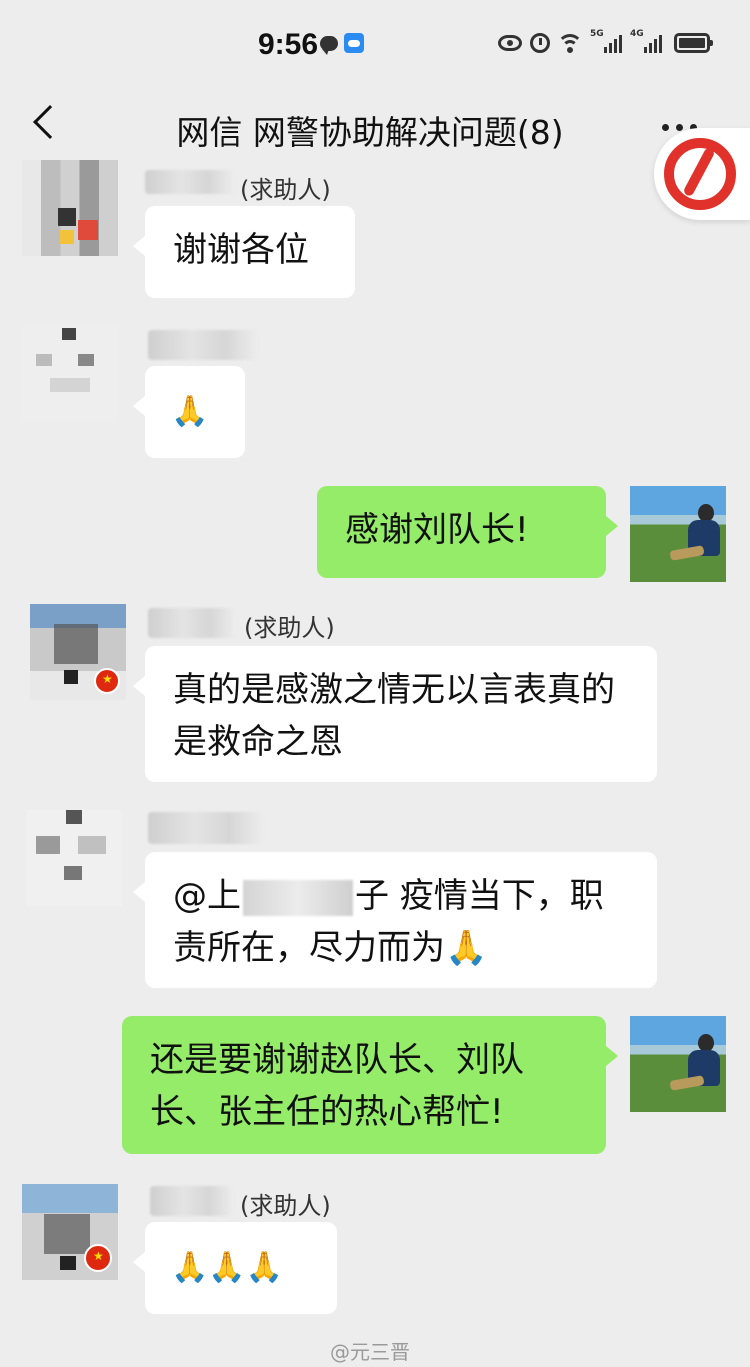  Describe the element at coordinates (646, 41) in the screenshot. I see `signal-4g-icon: 4G` at that location.